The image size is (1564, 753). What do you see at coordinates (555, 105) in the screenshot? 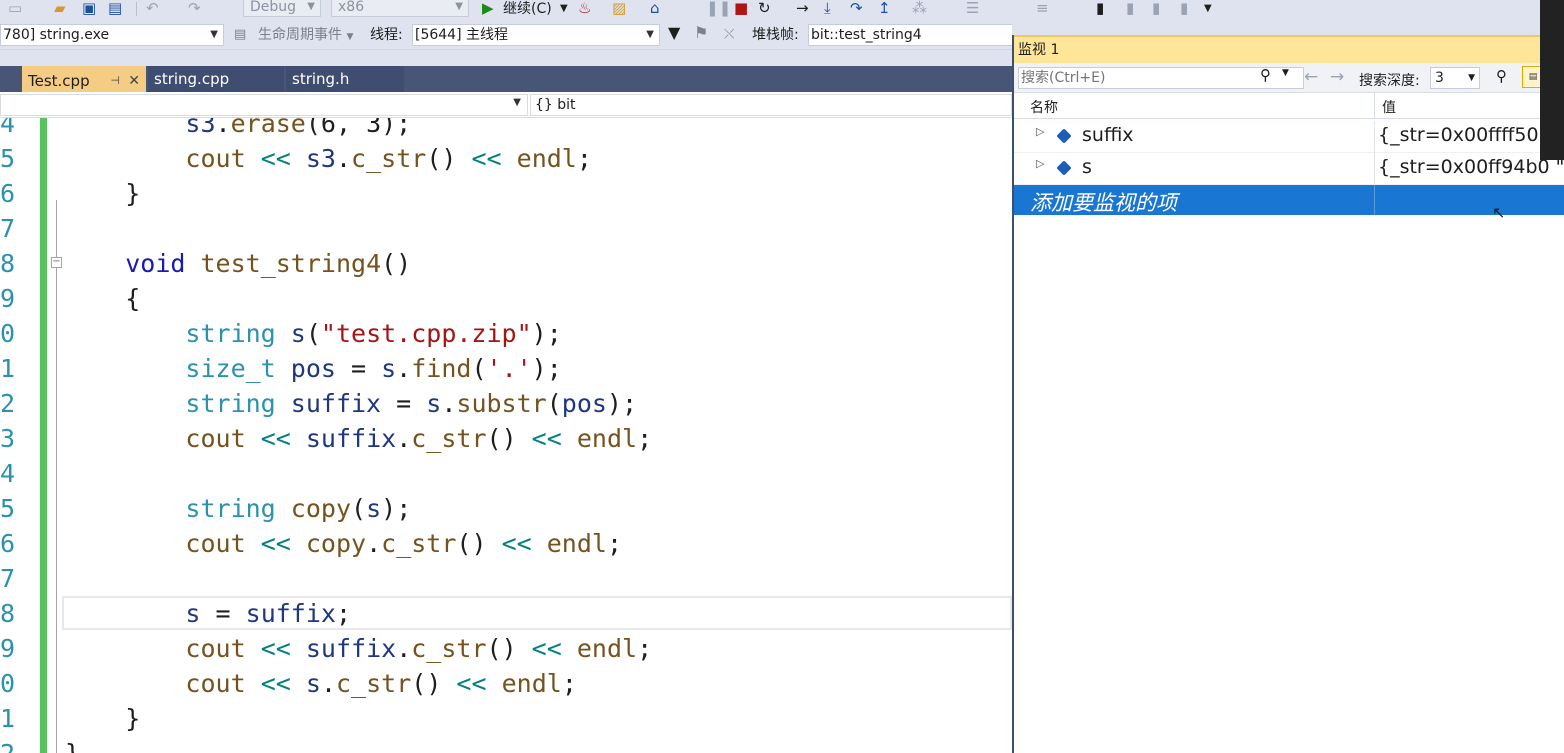
I see `member-scope-value: {} bit` at bounding box center [555, 105].